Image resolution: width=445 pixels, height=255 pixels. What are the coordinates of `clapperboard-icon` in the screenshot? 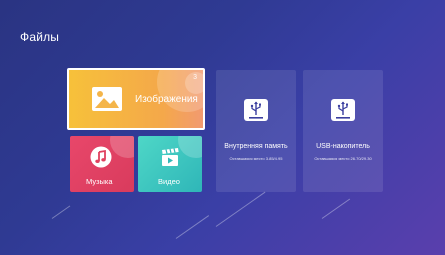 It's located at (170, 157).